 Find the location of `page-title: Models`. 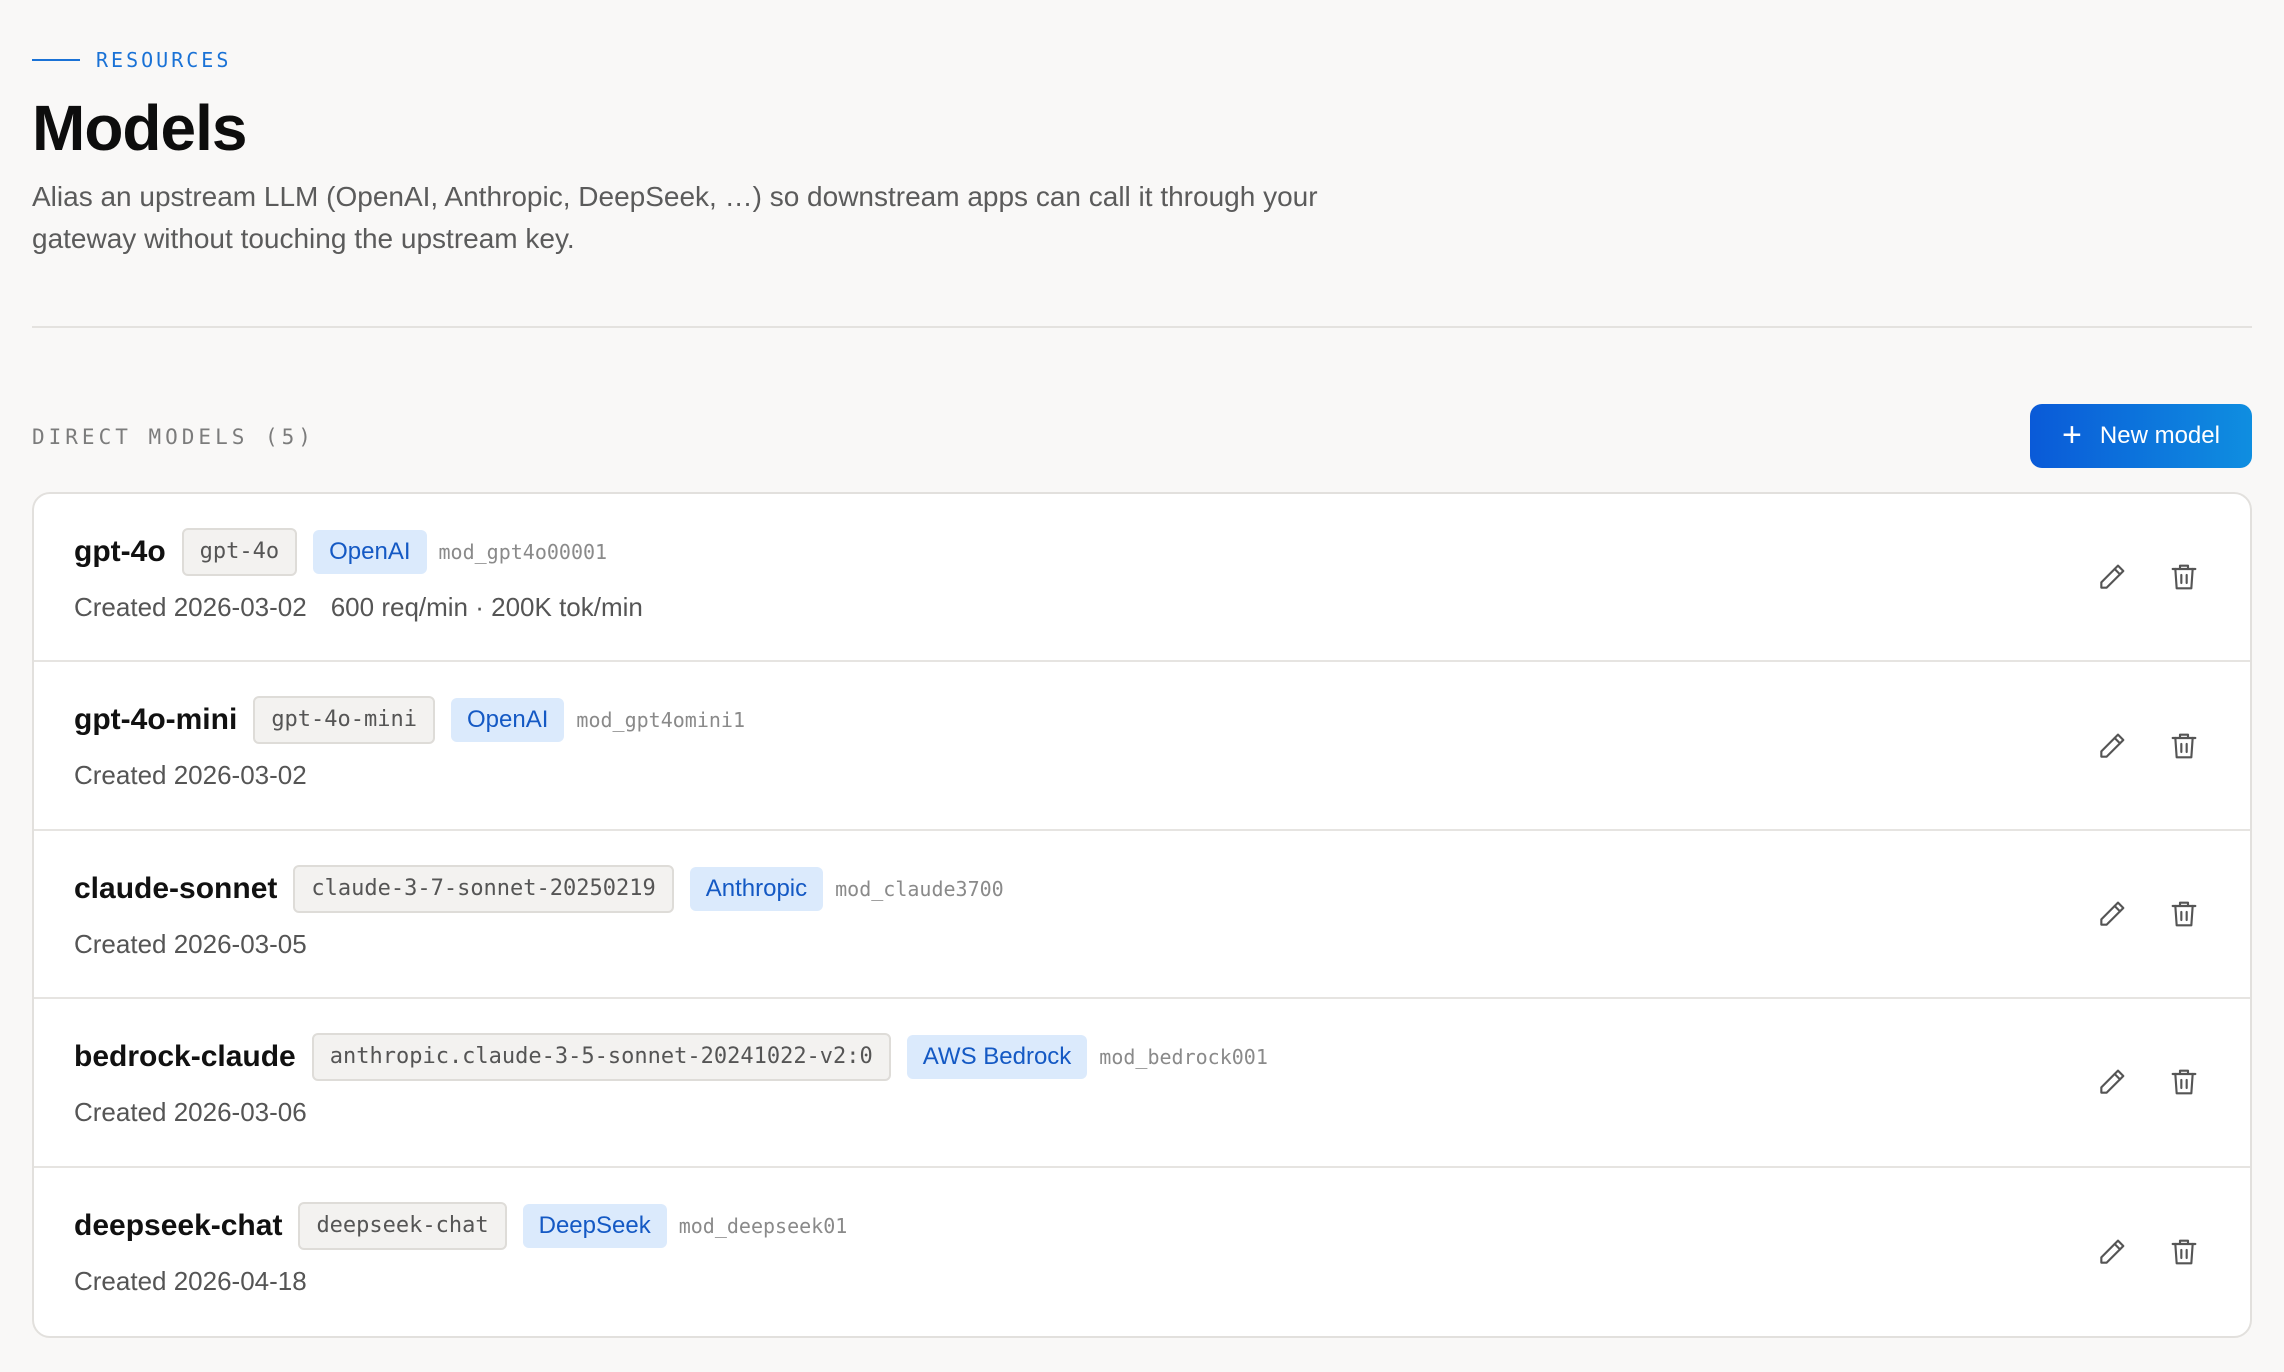

page-title: Models is located at coordinates (139, 128).